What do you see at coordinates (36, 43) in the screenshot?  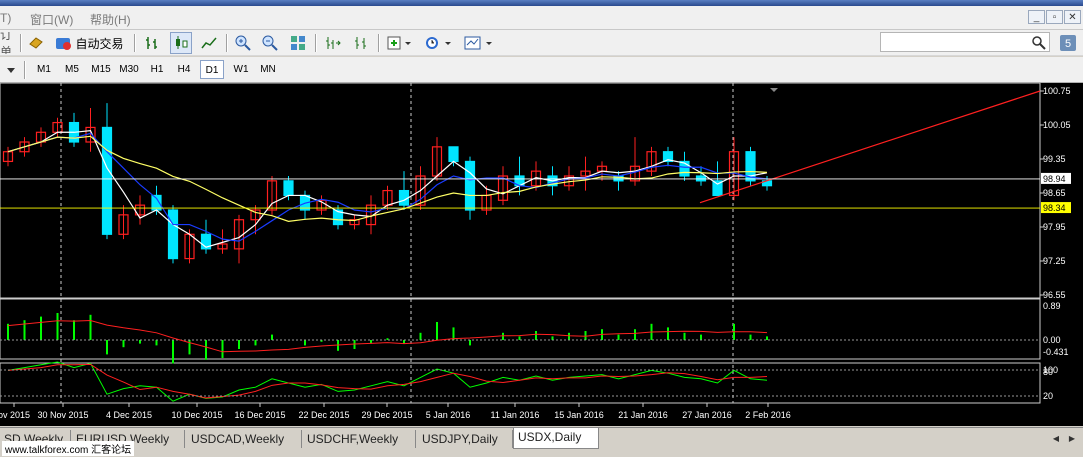 I see `brokerage-icon` at bounding box center [36, 43].